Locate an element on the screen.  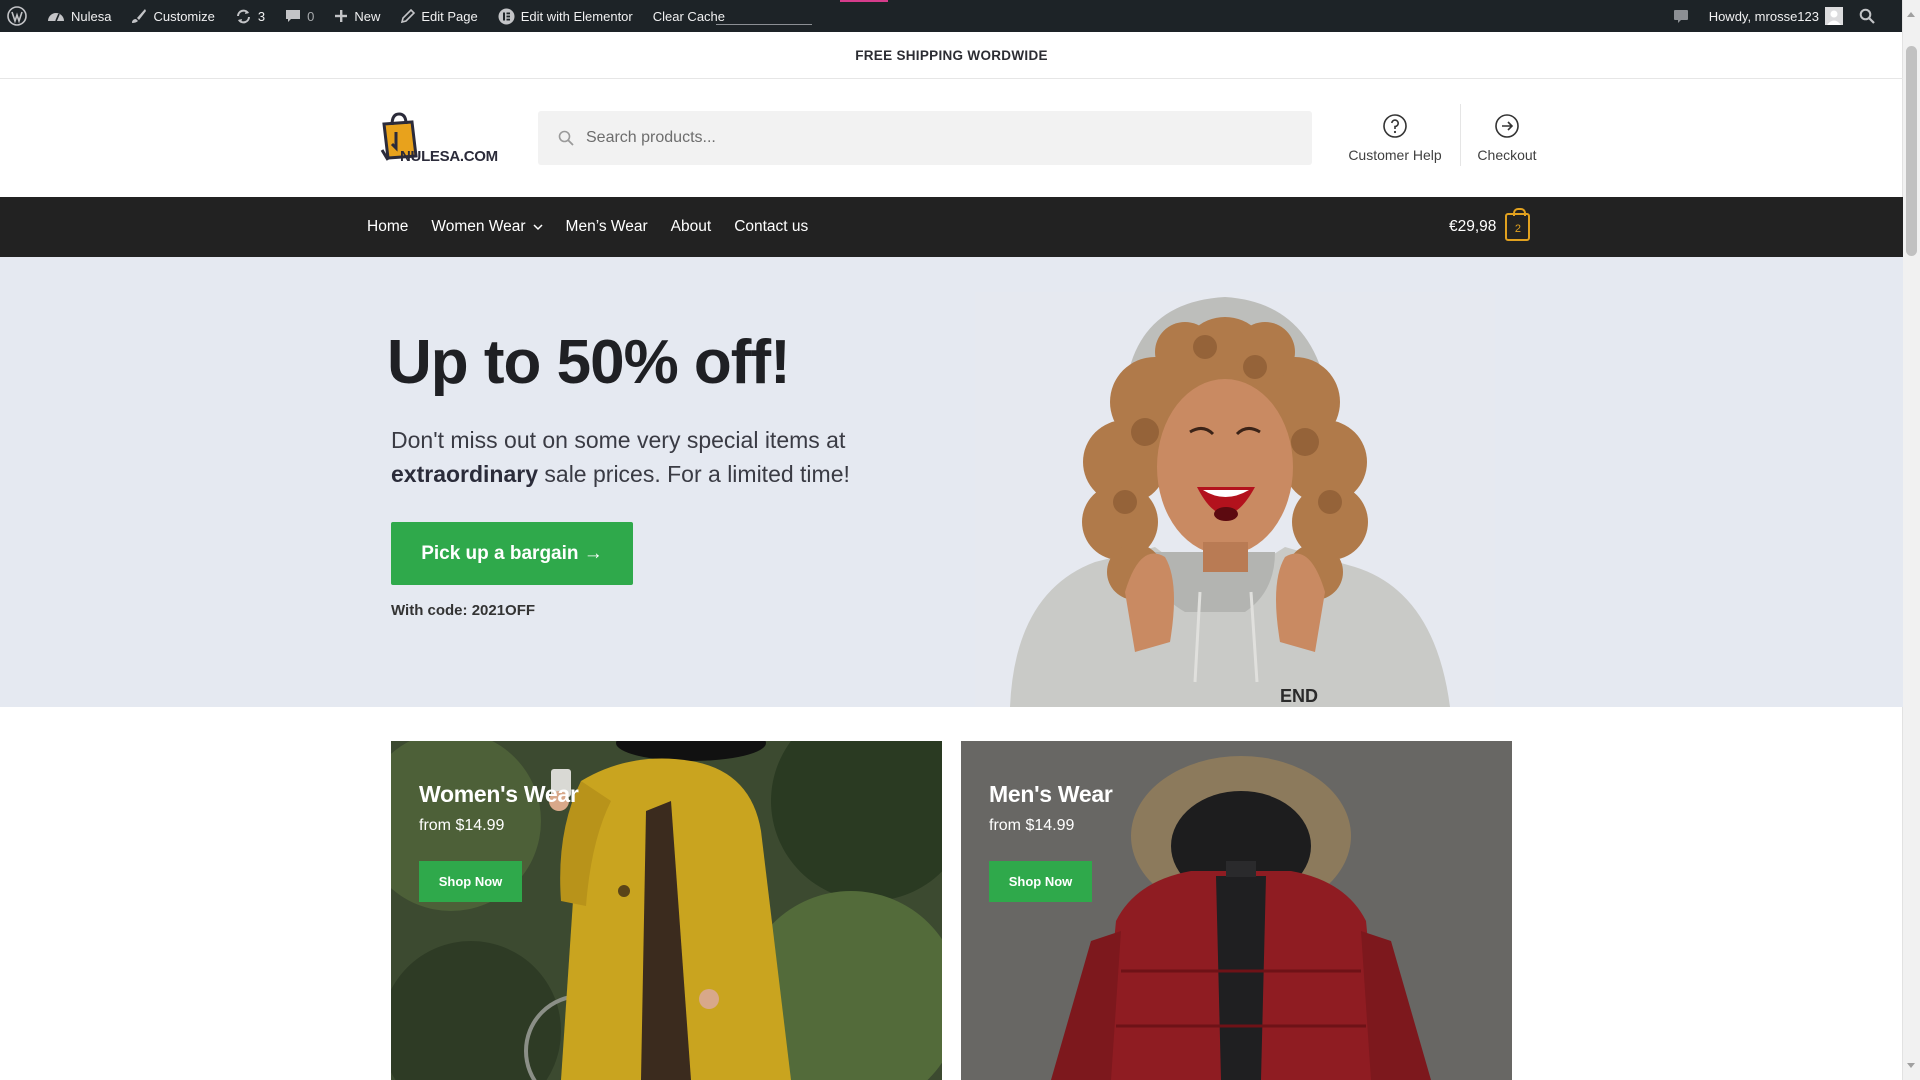
admin-bar-highlight is located at coordinates (864, 1).